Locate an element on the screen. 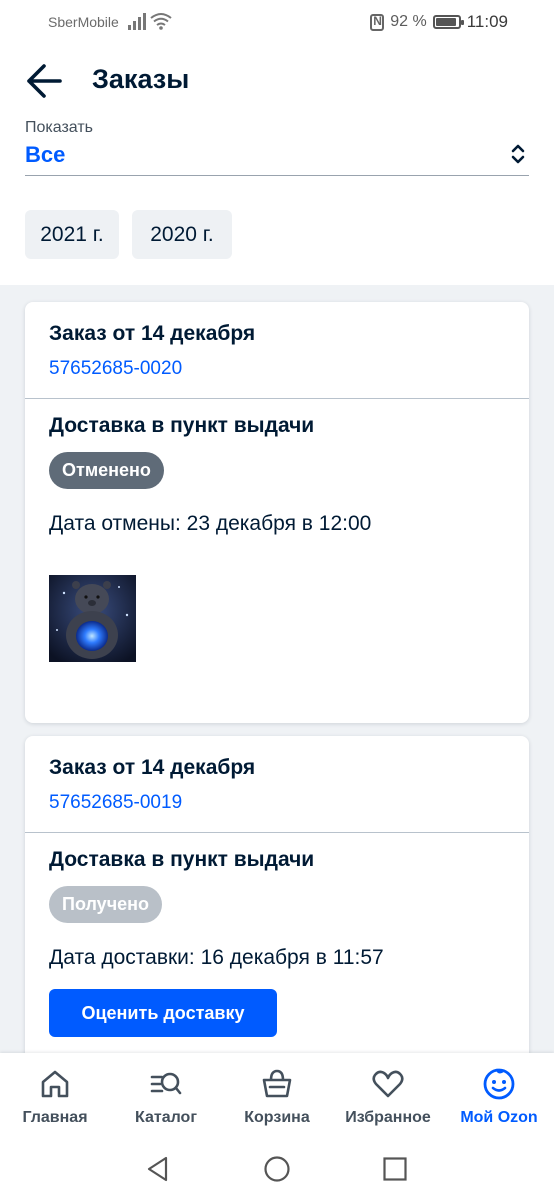 The height and width of the screenshot is (1200, 554). status-bar: SberMobile 92 % 11:09 is located at coordinates (277, 22).